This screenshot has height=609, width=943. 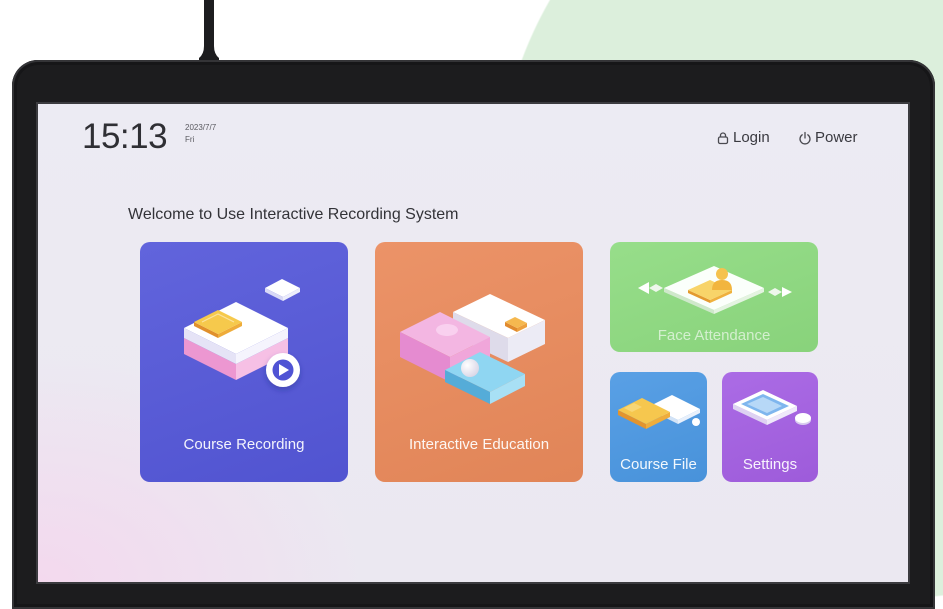 What do you see at coordinates (836, 137) in the screenshot?
I see `power-label: Power` at bounding box center [836, 137].